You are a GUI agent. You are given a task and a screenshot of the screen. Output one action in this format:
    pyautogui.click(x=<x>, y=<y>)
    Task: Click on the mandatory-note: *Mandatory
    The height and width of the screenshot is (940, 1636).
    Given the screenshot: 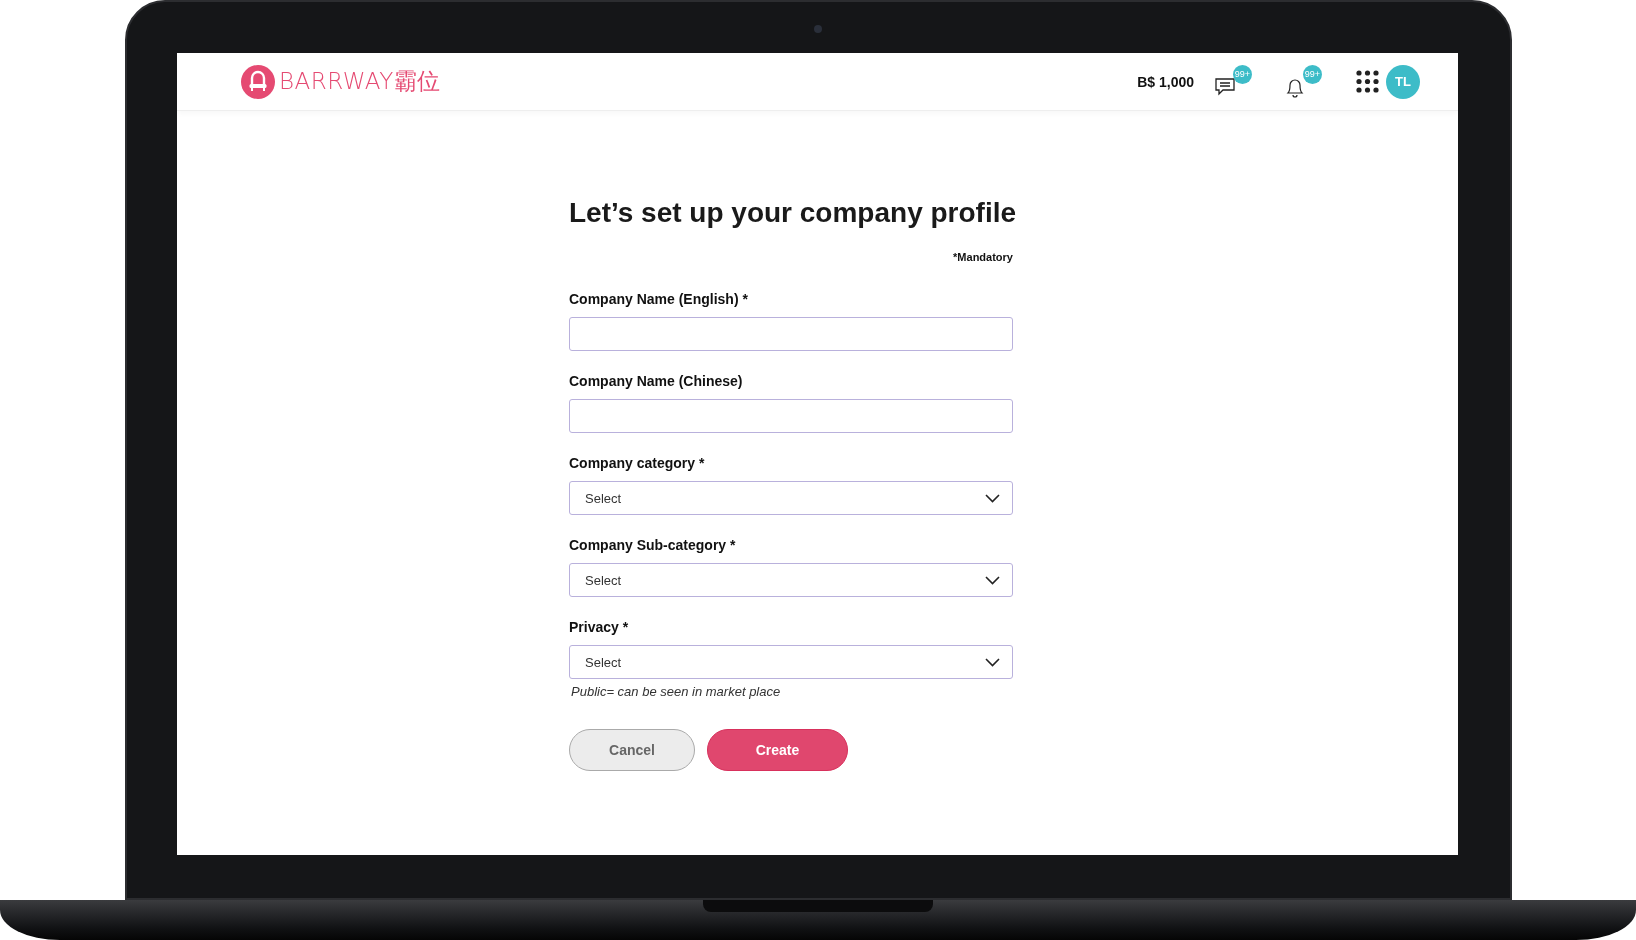 What is the action you would take?
    pyautogui.click(x=983, y=257)
    